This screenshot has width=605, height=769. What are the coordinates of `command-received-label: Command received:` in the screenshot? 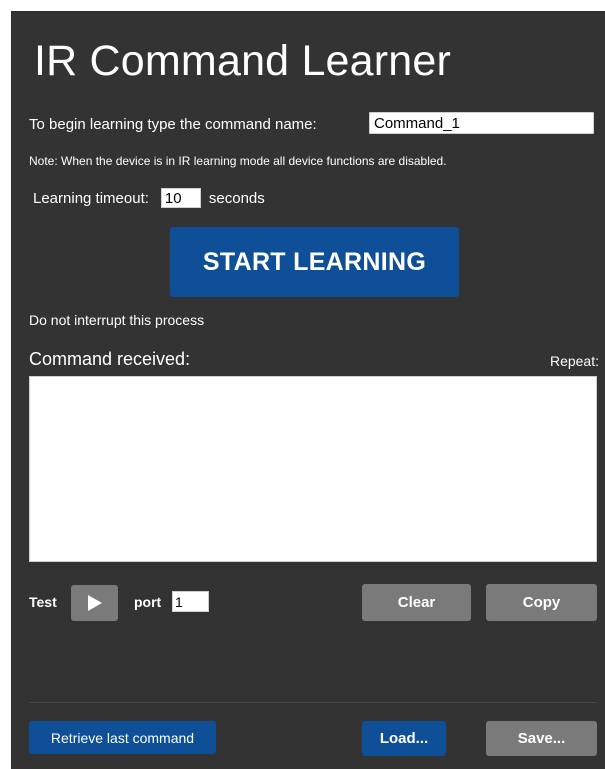 It's located at (110, 359).